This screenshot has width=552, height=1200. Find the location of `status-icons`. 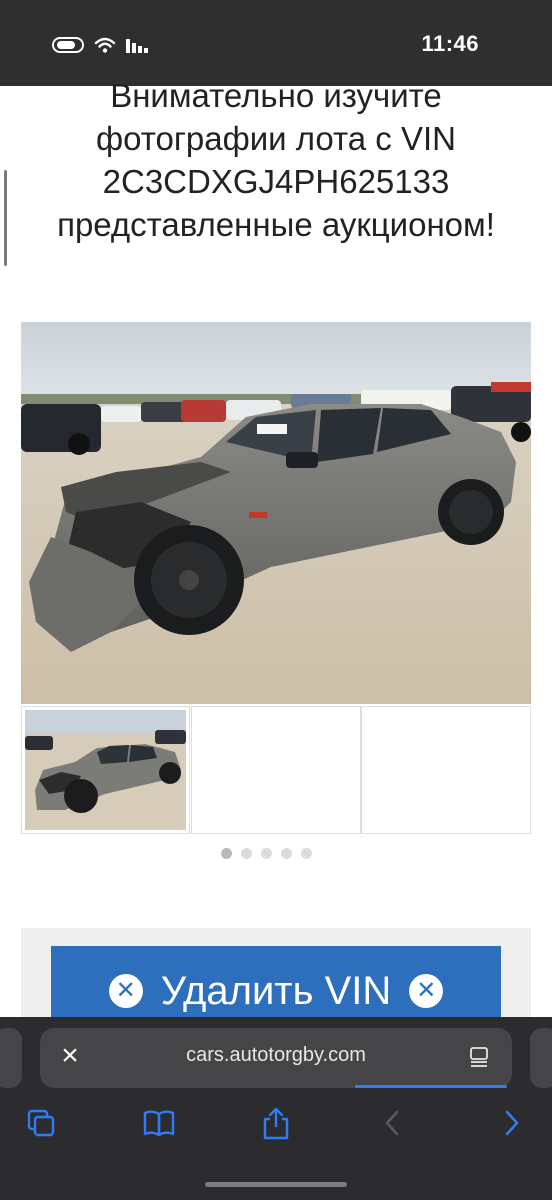

status-icons is located at coordinates (103, 45).